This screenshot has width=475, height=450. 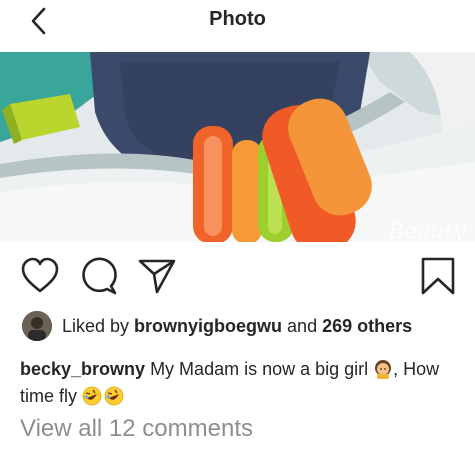 I want to click on avatar, so click(x=37, y=326).